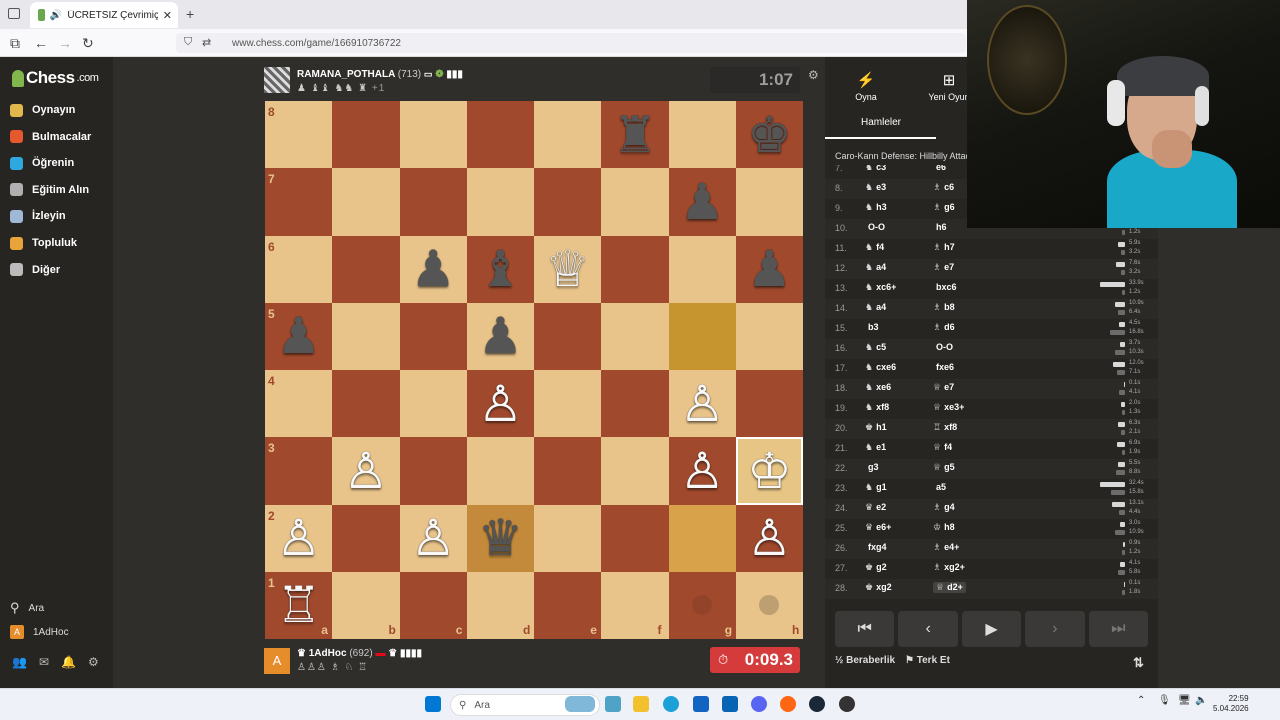 This screenshot has height=720, width=1280. What do you see at coordinates (948, 407) in the screenshot?
I see `black-move: ♕ xe3+` at bounding box center [948, 407].